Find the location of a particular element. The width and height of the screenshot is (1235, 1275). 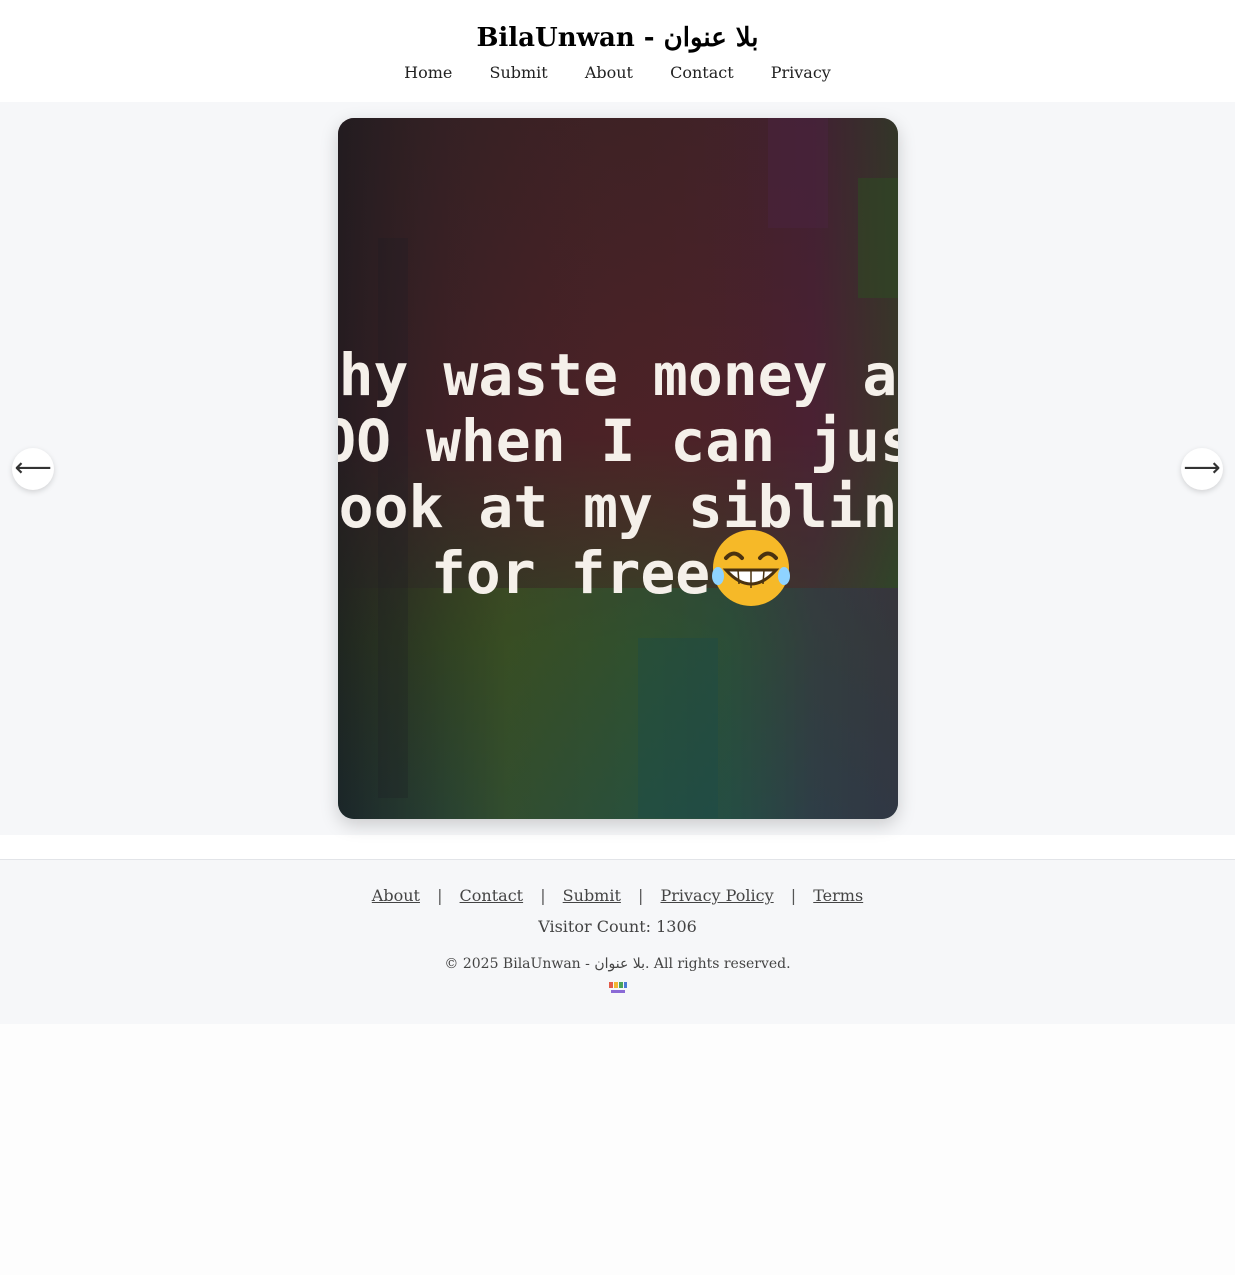

footer-link-terms: Terms is located at coordinates (838, 895).